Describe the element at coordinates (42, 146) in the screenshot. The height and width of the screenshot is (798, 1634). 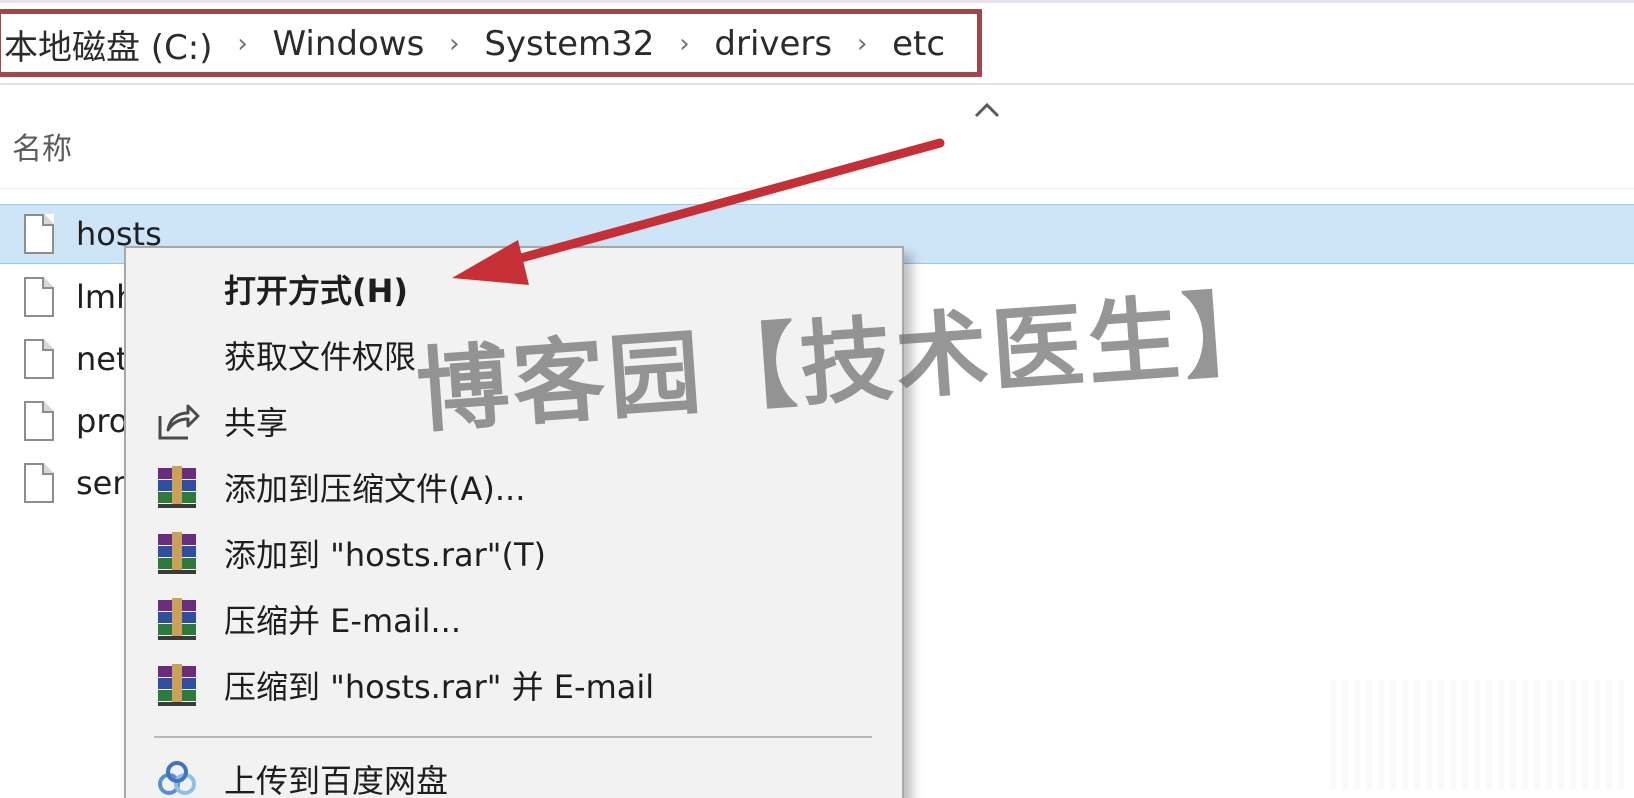
I see `column-header-name: 名称` at that location.